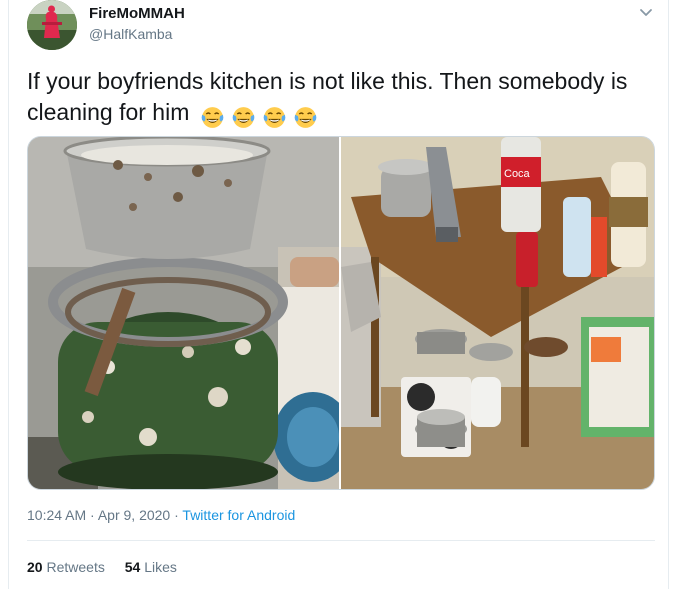  I want to click on retweets-count: 20, so click(35, 567).